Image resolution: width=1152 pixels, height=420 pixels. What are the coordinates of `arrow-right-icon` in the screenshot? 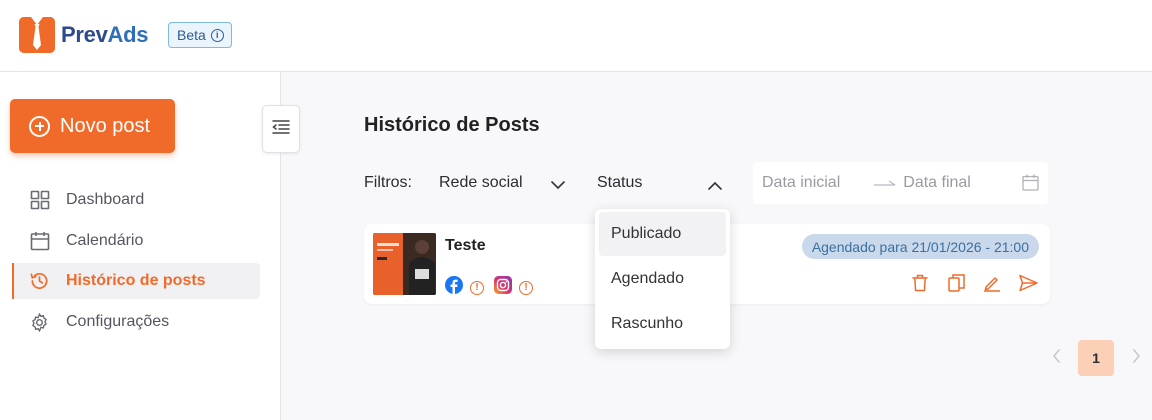 It's located at (885, 183).